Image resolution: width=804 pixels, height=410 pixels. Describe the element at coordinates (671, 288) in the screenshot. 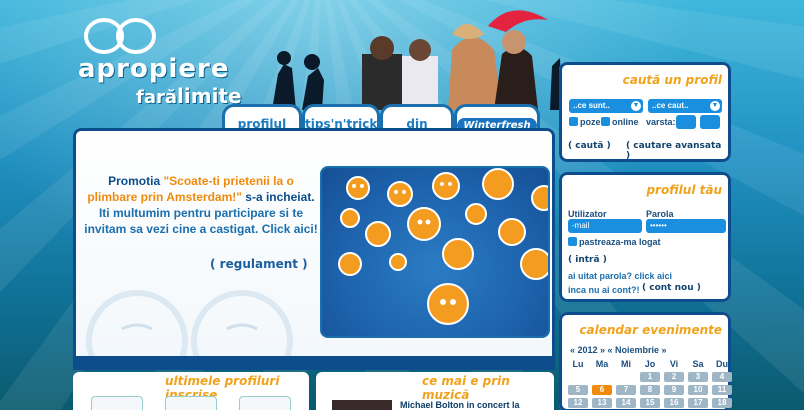

I see `new-account-button: ( cont nou )` at that location.